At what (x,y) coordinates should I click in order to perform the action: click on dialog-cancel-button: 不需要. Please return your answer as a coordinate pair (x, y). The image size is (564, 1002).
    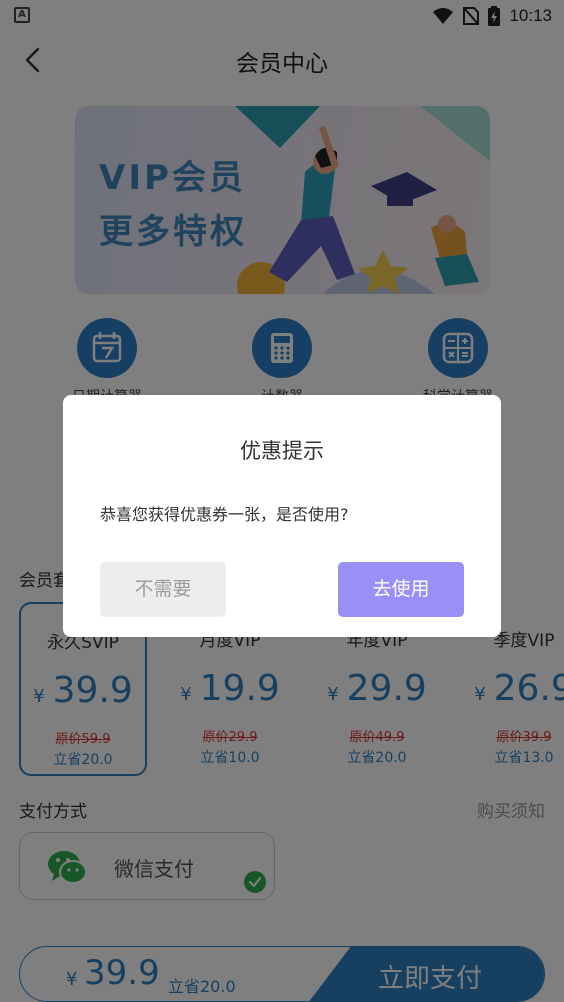
    Looking at the image, I should click on (163, 589).